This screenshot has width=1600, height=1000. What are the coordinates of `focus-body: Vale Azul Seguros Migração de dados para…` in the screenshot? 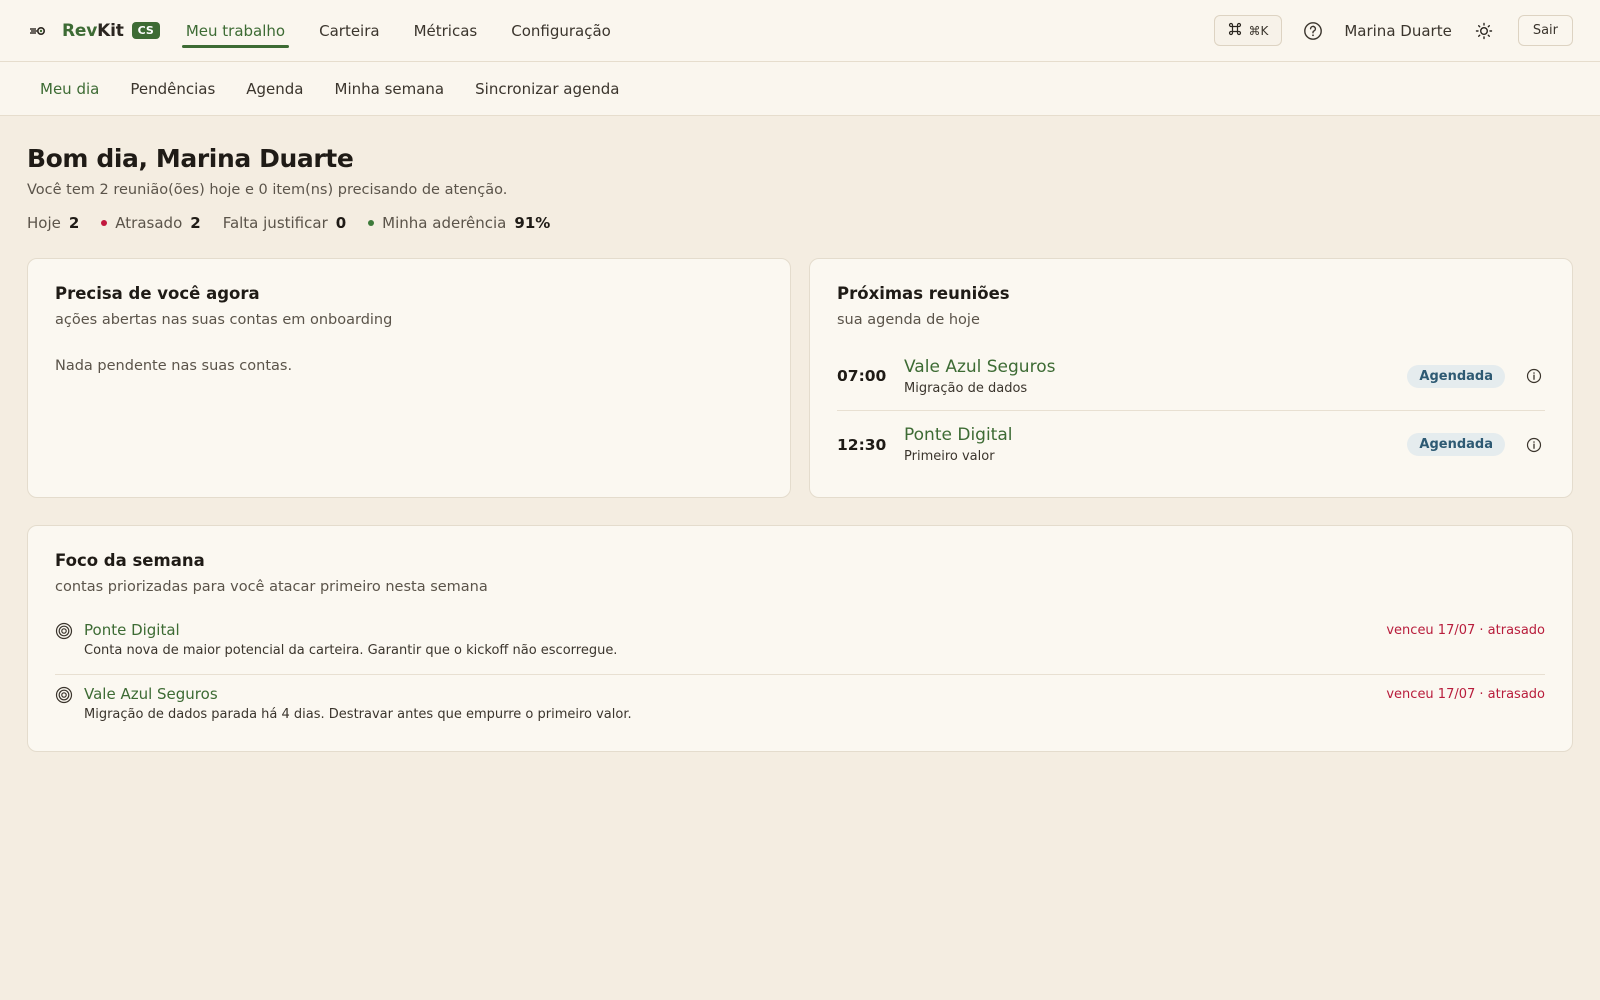 It's located at (735, 709).